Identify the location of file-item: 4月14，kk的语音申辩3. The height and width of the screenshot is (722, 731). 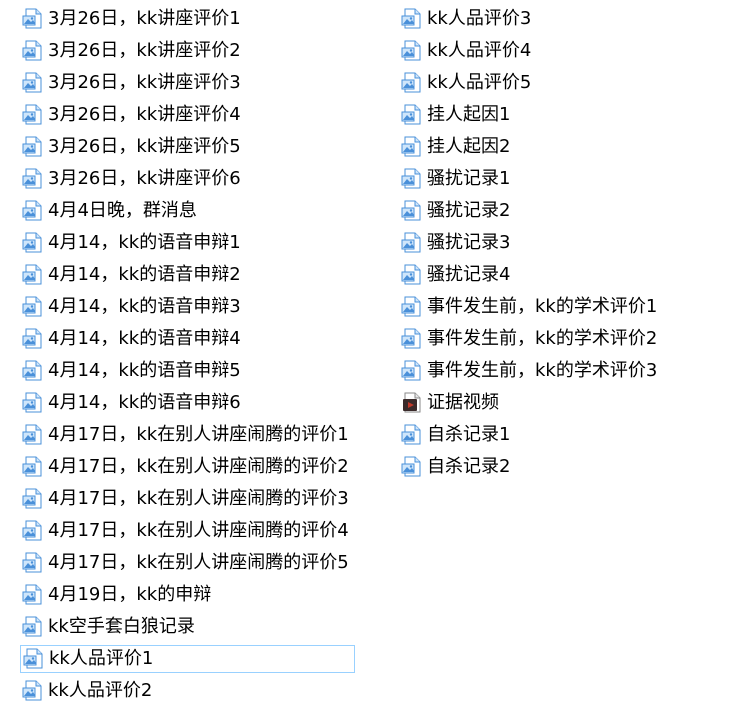
(130, 307).